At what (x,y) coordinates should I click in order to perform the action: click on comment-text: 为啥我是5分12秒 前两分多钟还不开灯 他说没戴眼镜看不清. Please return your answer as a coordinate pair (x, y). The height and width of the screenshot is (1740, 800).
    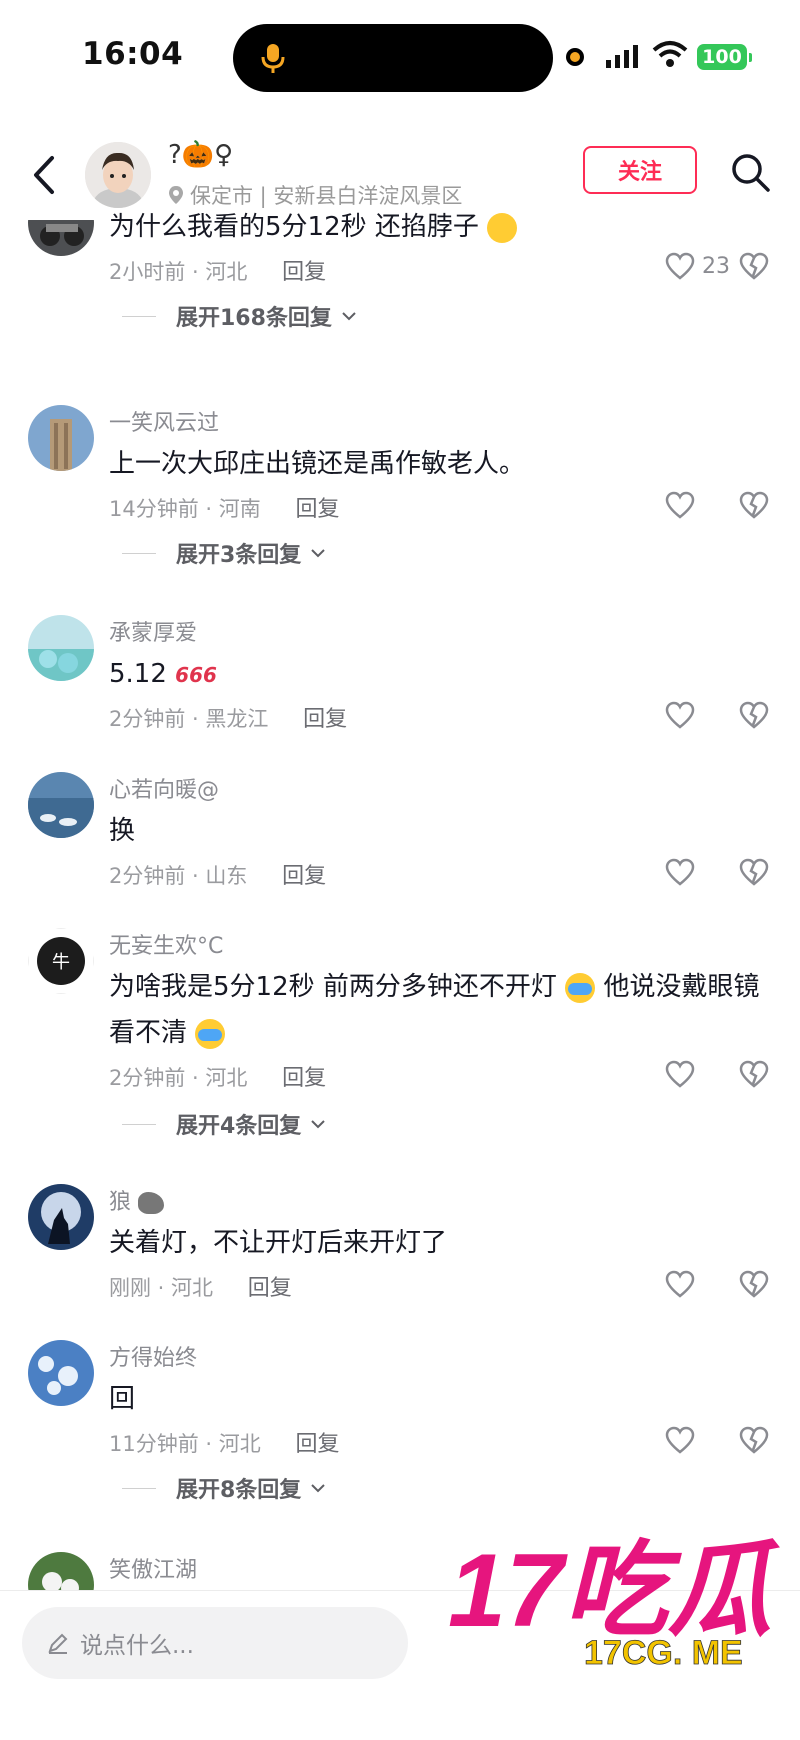
    Looking at the image, I should click on (434, 1010).